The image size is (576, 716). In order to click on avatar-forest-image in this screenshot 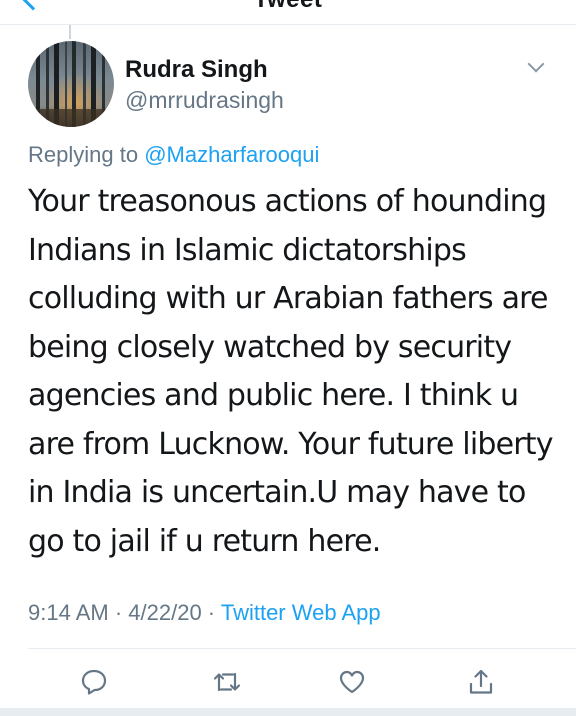, I will do `click(71, 84)`.